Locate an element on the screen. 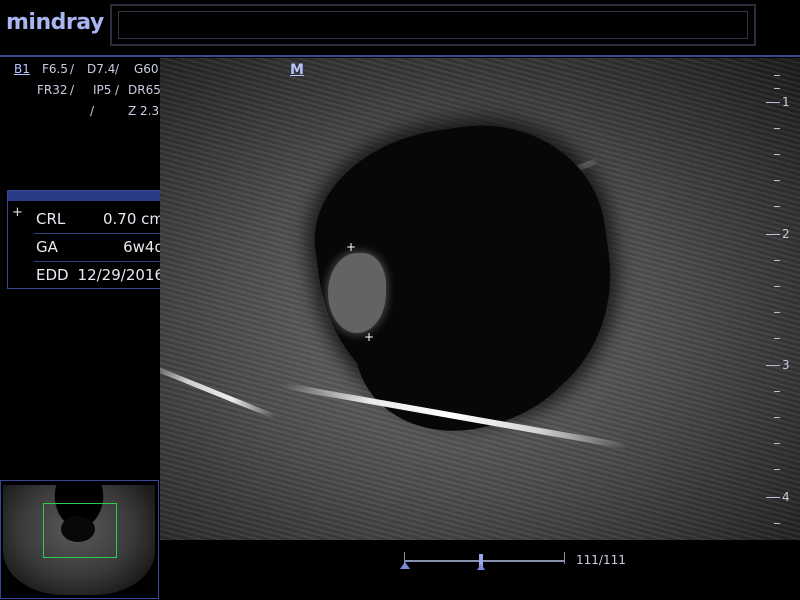 This screenshot has width=800, height=600. cine-slider is located at coordinates (485, 560).